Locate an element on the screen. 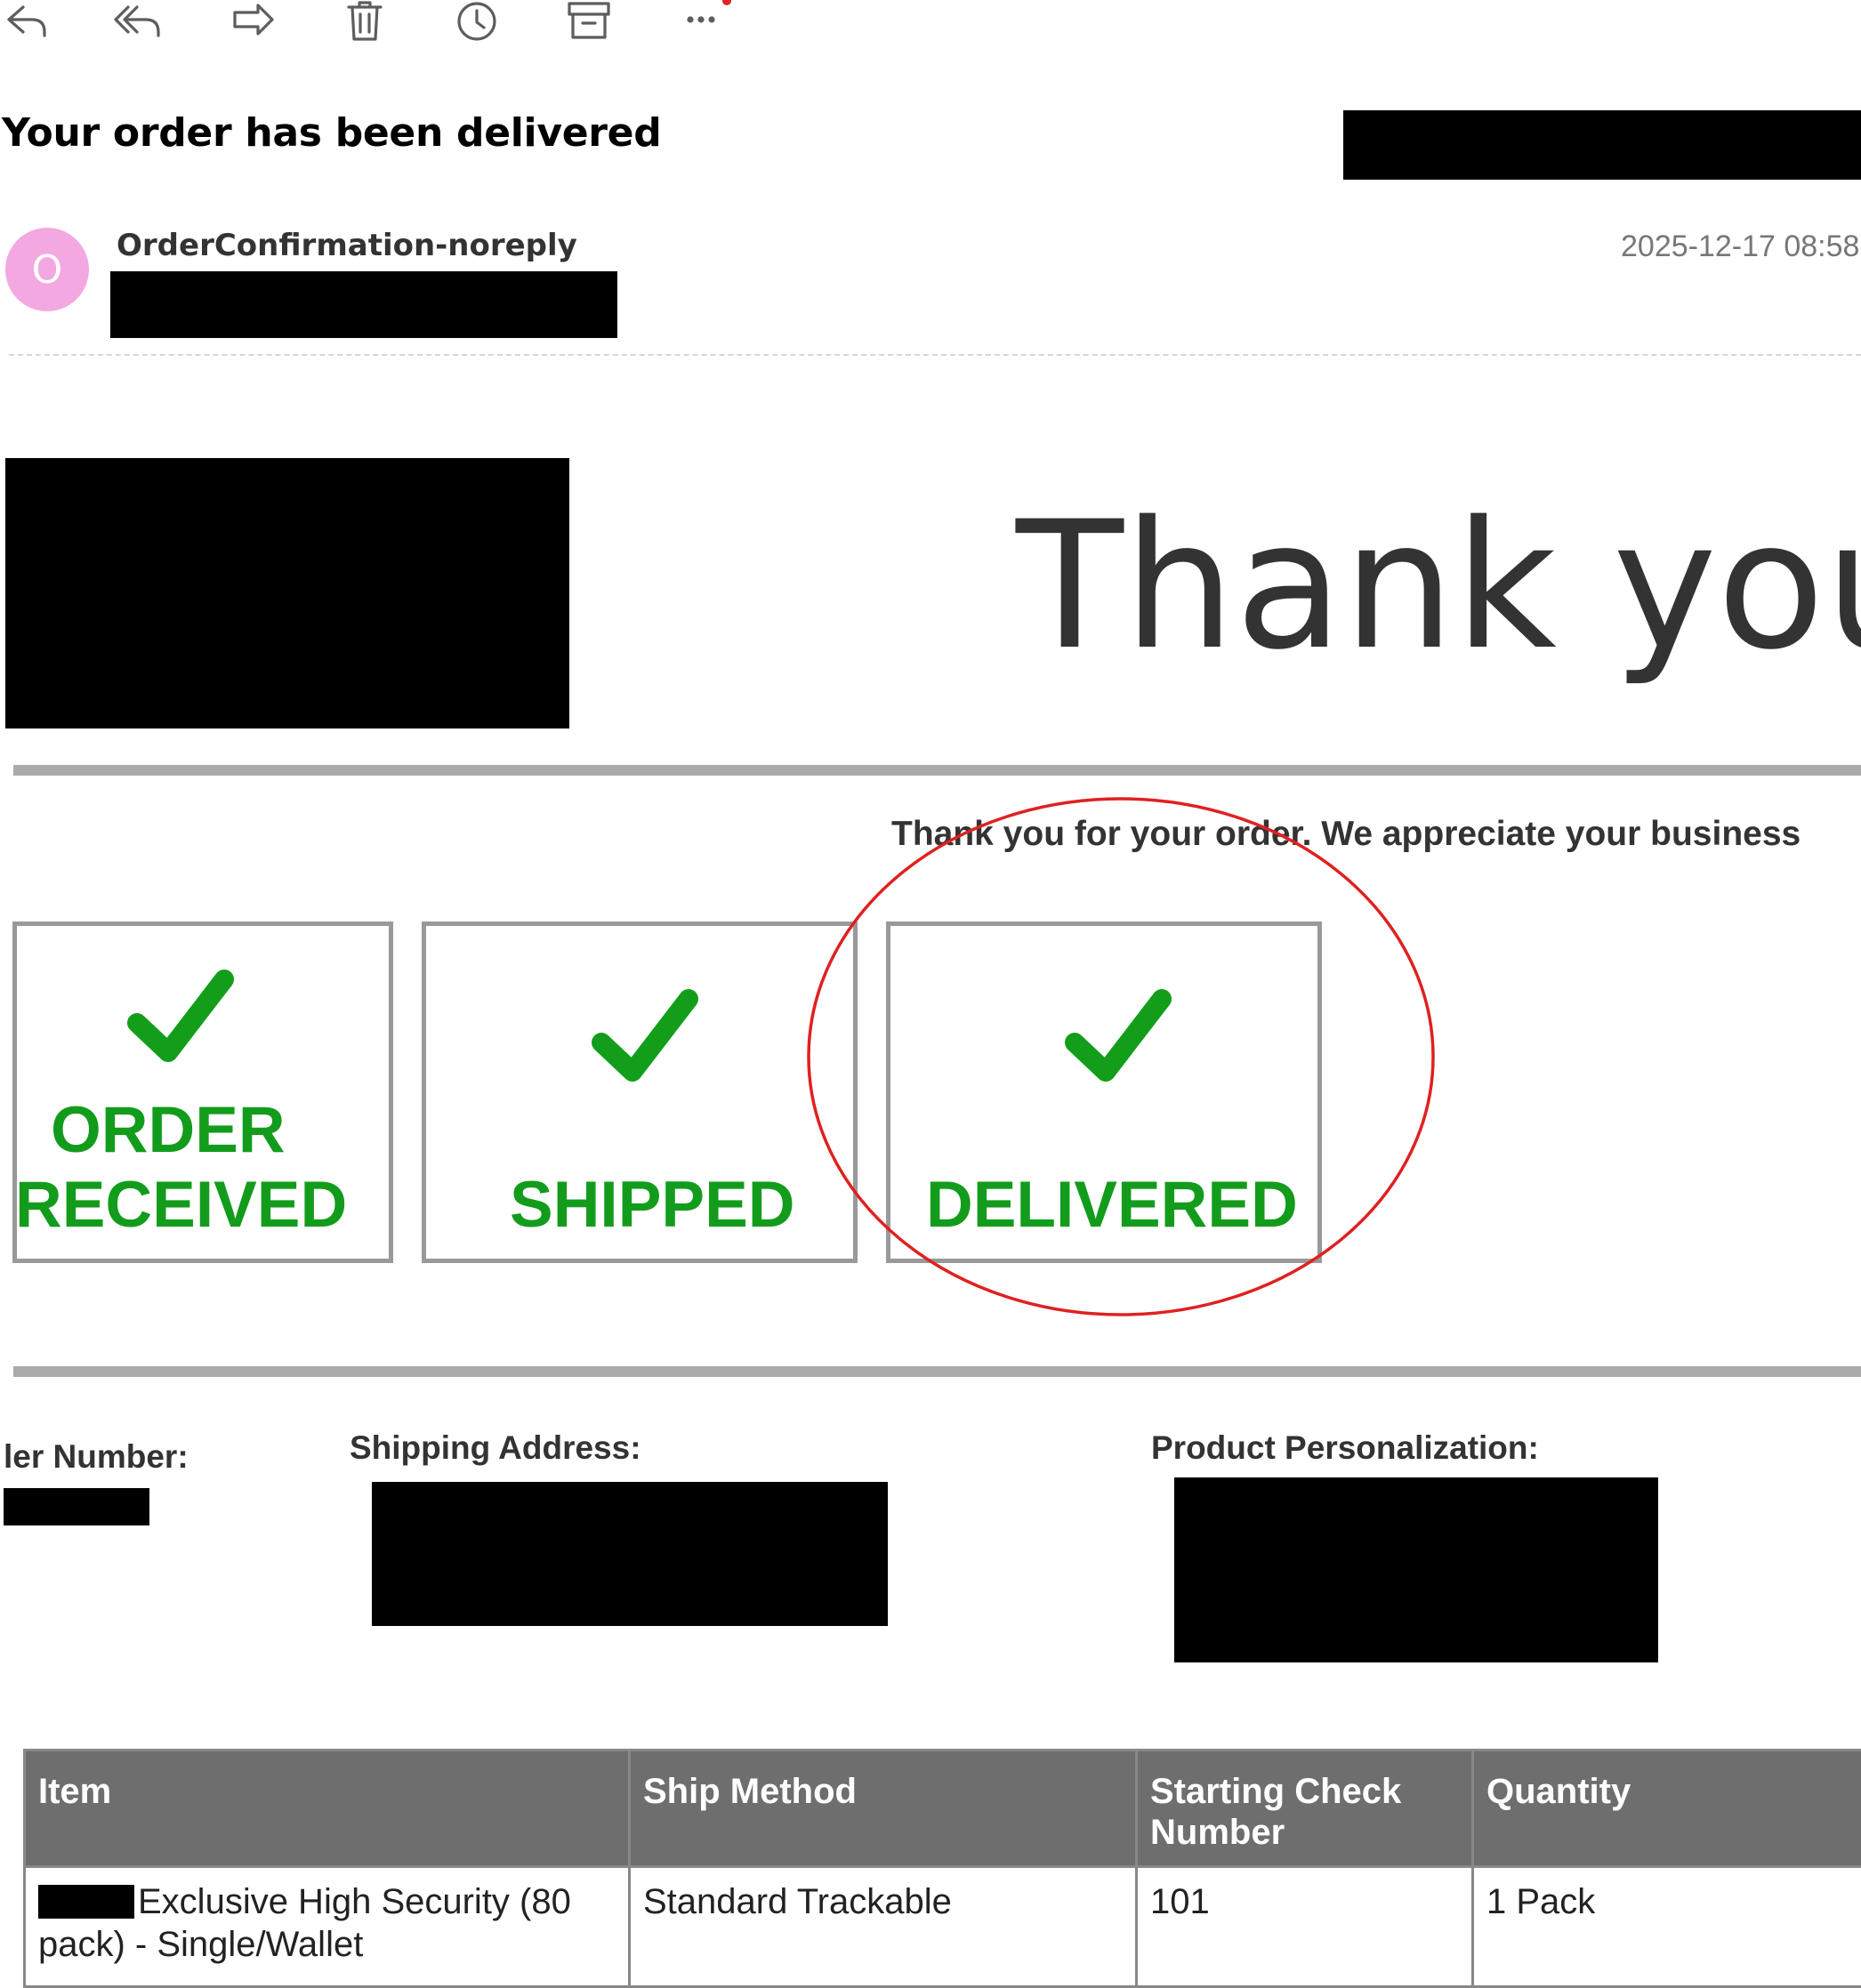 This screenshot has height=1988, width=1861. divider-bottom is located at coordinates (937, 1371).